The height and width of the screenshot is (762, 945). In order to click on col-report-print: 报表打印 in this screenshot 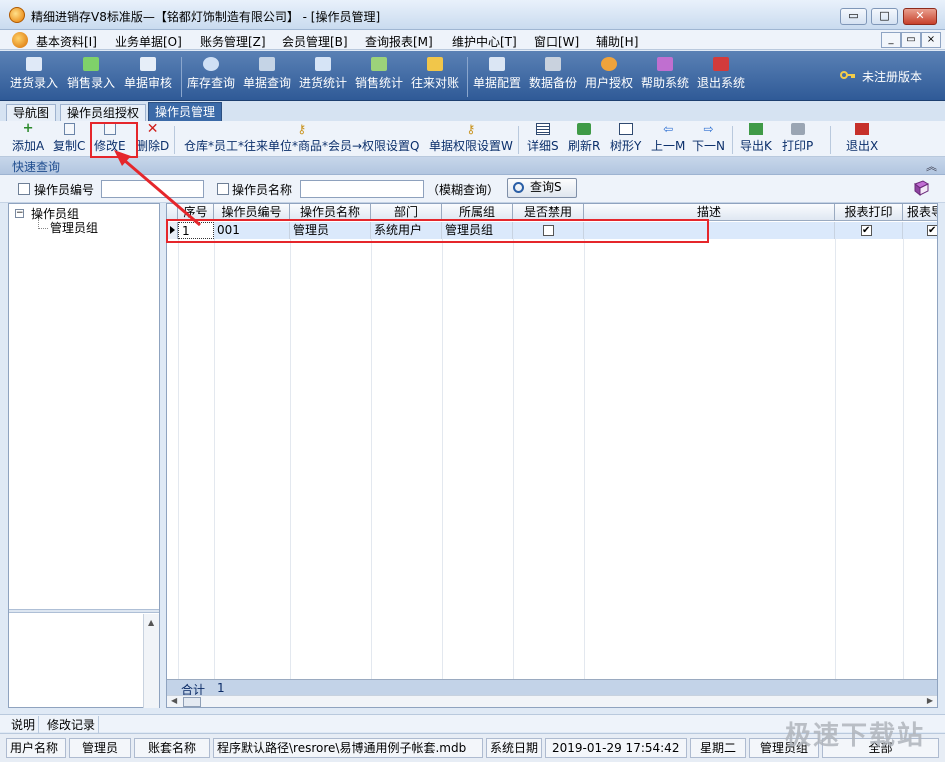, I will do `click(869, 212)`.